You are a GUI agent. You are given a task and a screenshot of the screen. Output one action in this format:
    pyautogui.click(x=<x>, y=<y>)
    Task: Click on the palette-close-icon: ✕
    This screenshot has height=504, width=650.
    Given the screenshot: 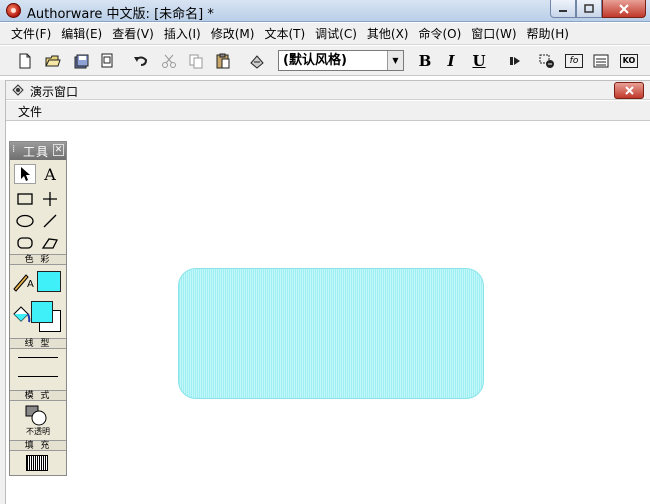 What is the action you would take?
    pyautogui.click(x=58, y=150)
    